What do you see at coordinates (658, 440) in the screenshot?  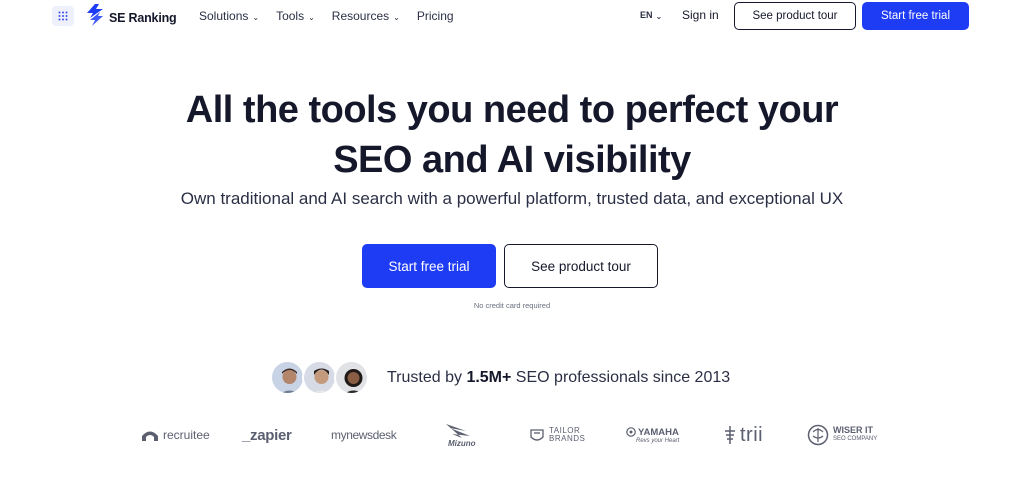 I see `yamaha-tagline: Revs your Heart` at bounding box center [658, 440].